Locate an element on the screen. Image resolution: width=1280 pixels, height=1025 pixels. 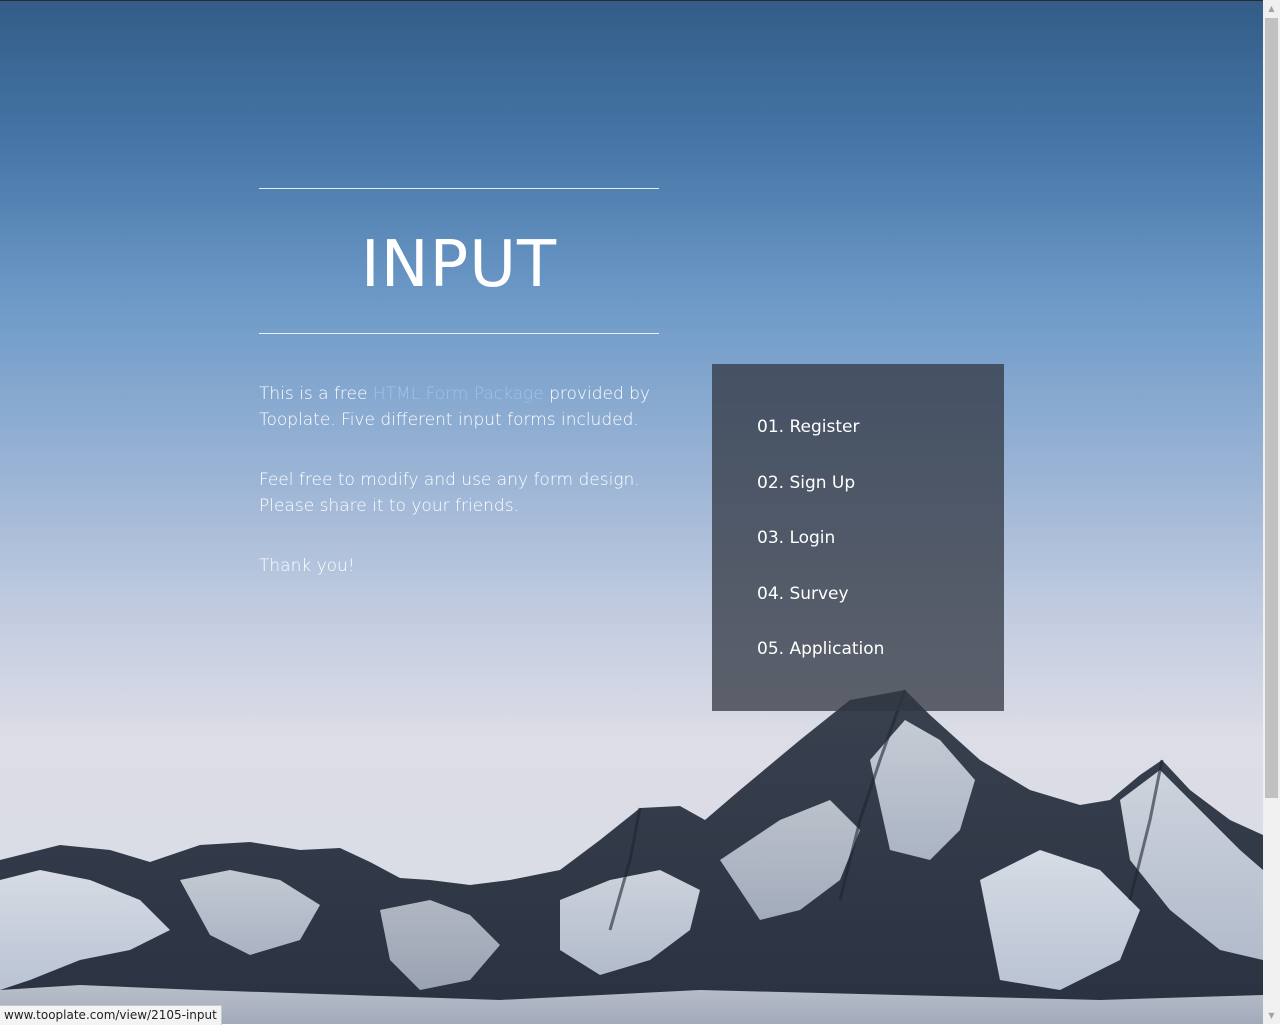
vertical-scrollbar: ▲ ▼ is located at coordinates (1271, 512).